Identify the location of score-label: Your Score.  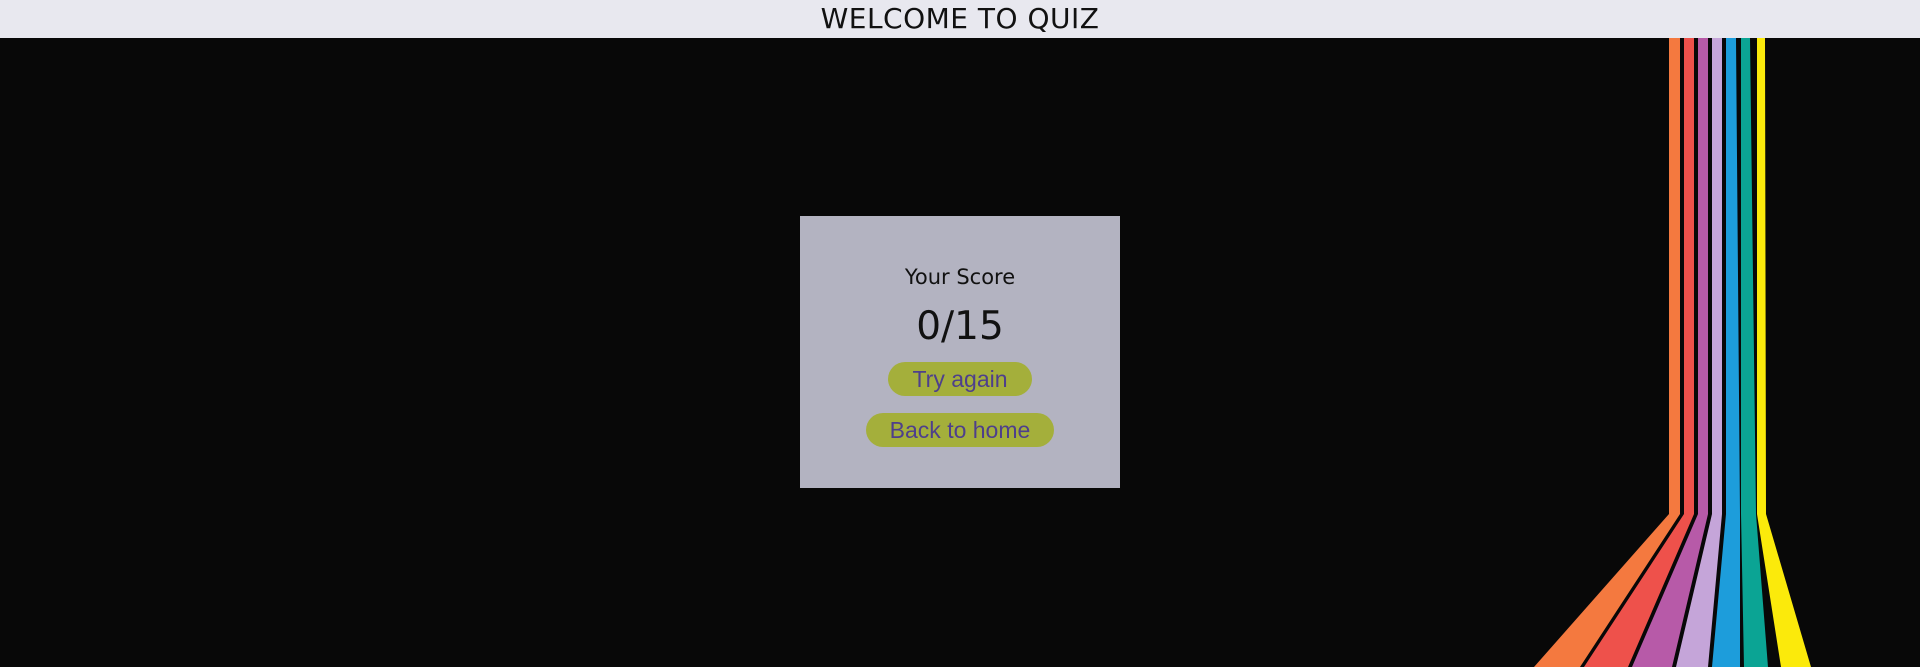
(960, 277).